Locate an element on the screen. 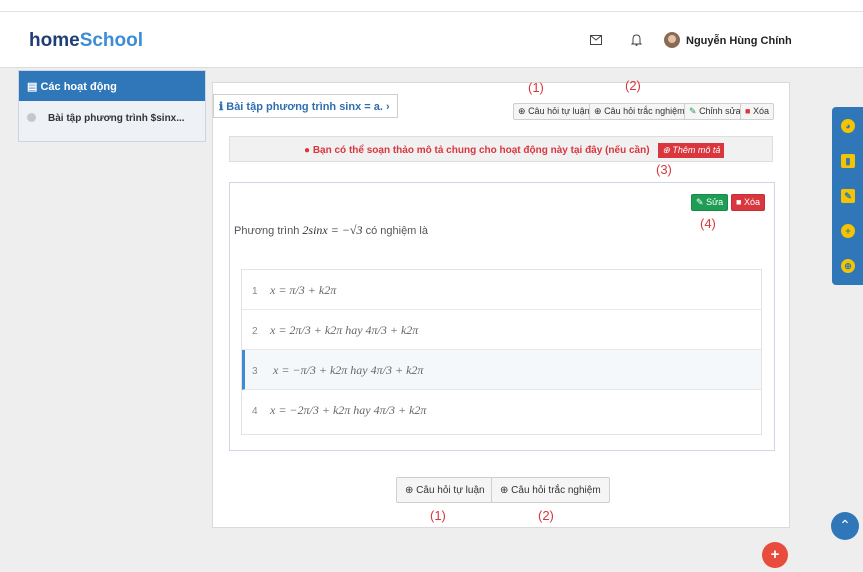 The image size is (863, 572). answer-text: x = −2π/3 + k2π hay 4π/3 + k2π is located at coordinates (348, 410).